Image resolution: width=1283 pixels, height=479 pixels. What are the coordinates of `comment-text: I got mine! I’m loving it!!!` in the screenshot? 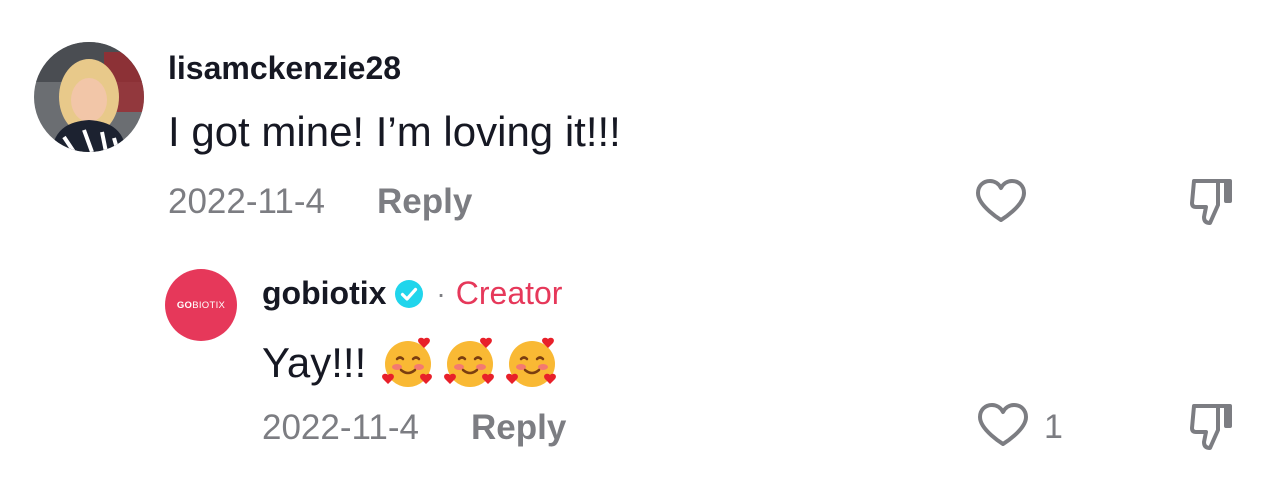 It's located at (394, 131).